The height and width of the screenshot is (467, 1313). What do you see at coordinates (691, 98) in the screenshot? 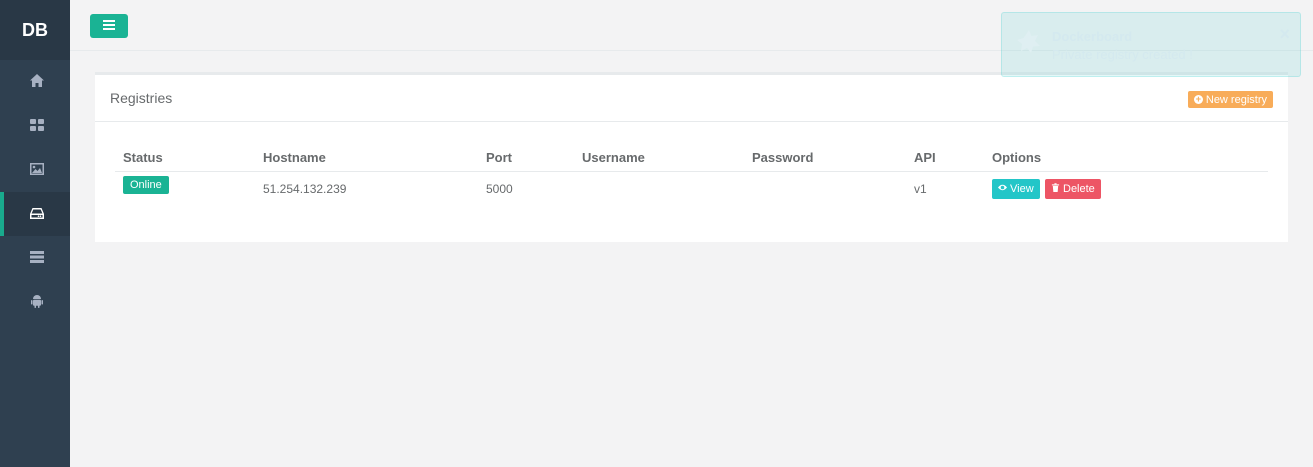
I see `panel-header: Registries + New registry` at bounding box center [691, 98].